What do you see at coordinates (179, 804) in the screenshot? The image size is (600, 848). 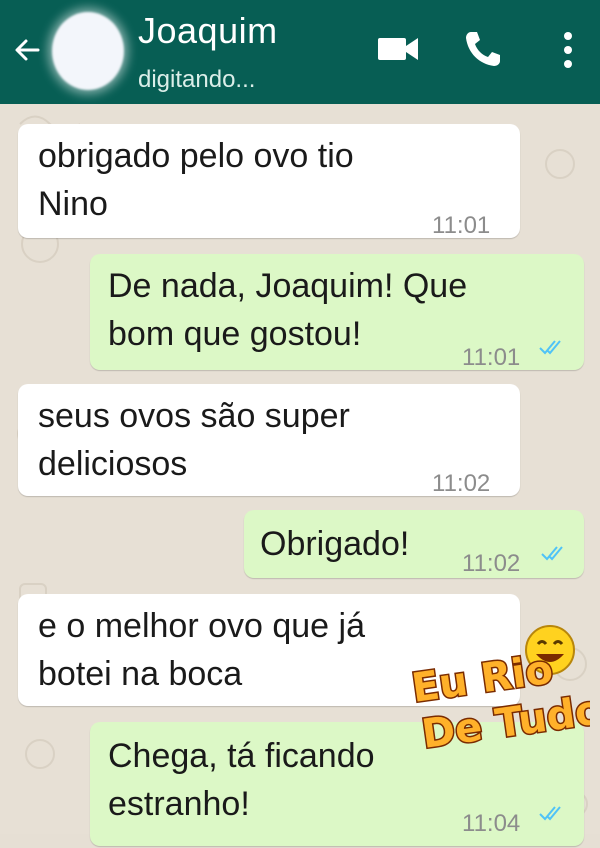 I see `message-text: estranho!` at bounding box center [179, 804].